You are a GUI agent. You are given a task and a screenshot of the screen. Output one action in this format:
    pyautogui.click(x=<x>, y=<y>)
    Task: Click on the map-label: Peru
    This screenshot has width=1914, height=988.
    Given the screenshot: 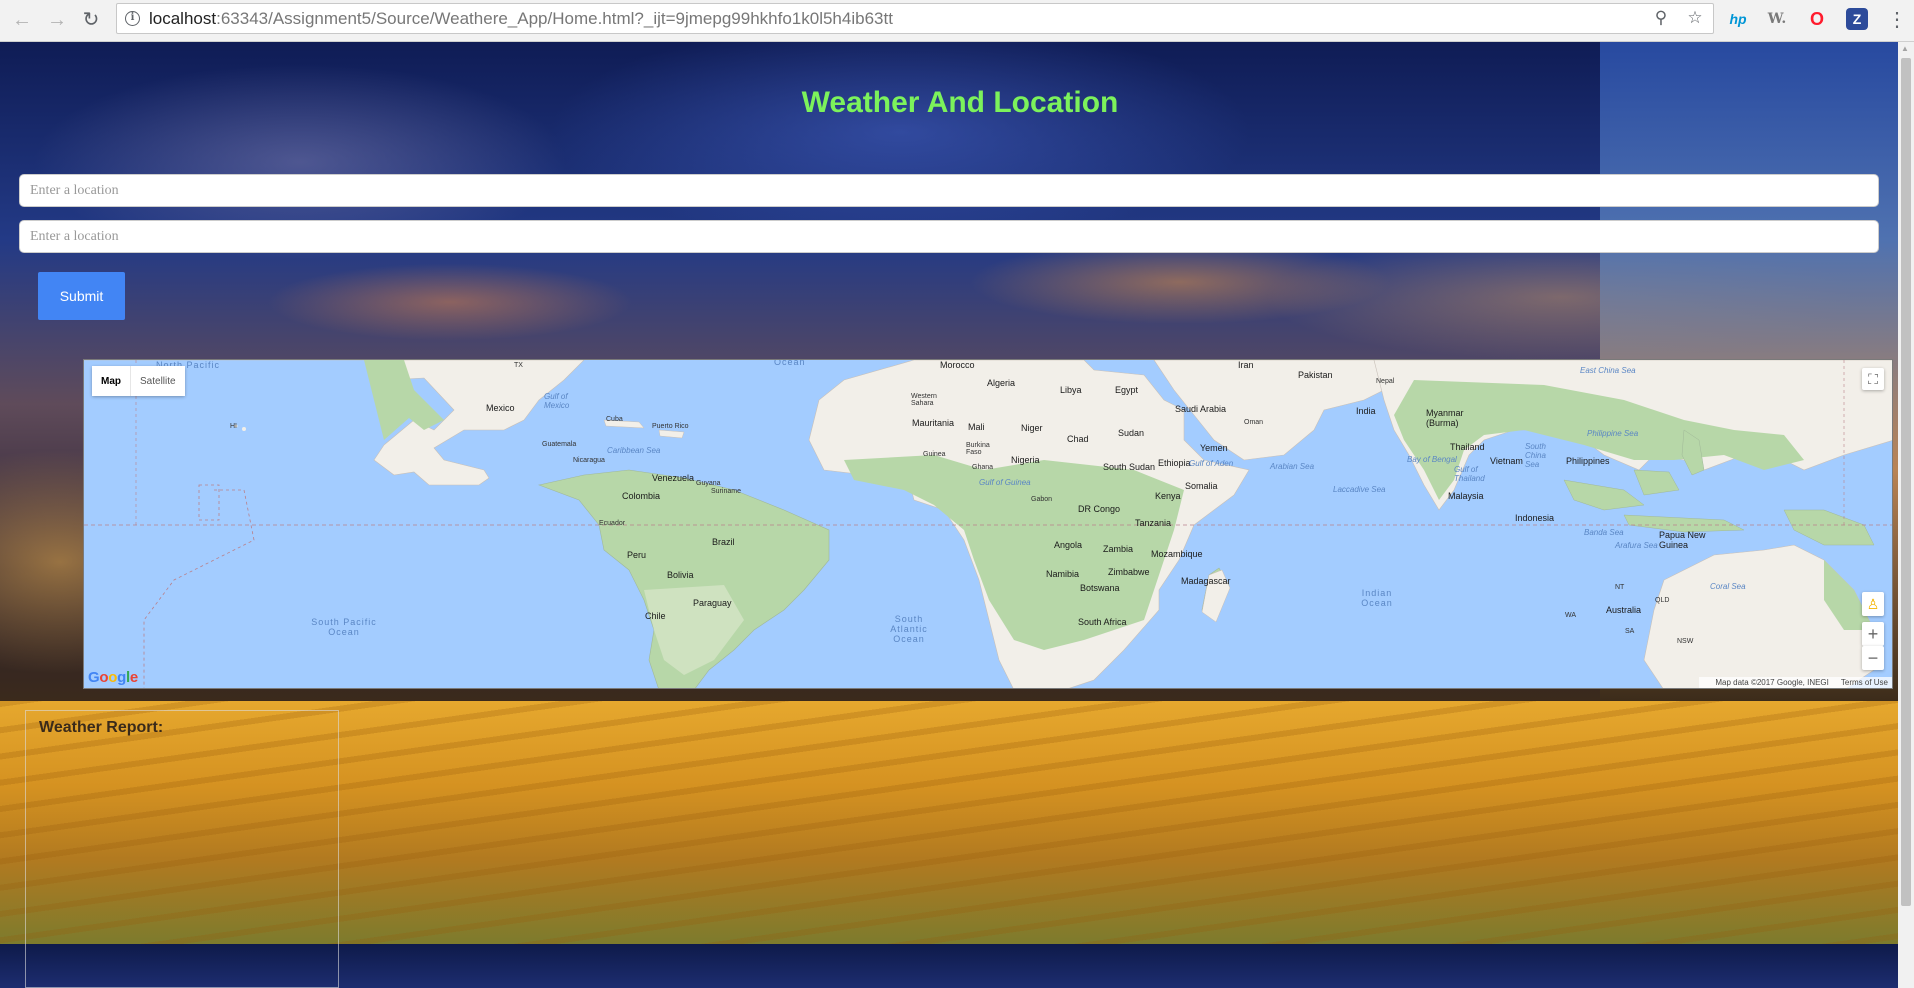 What is the action you would take?
    pyautogui.click(x=637, y=555)
    